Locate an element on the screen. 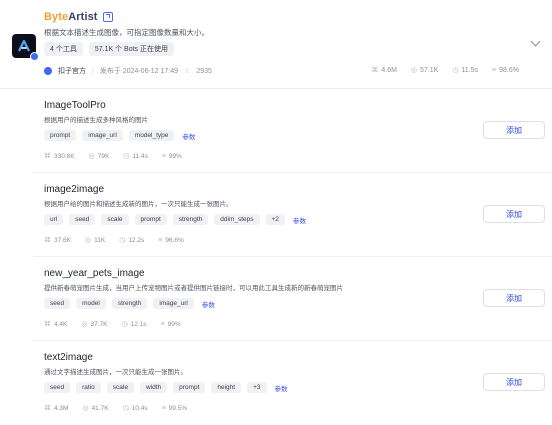 This screenshot has height=425, width=552. tool-stats: ⌘ 37.6K ◎ 11K ◷ 12.2s ≡ 96.6% is located at coordinates (114, 240).